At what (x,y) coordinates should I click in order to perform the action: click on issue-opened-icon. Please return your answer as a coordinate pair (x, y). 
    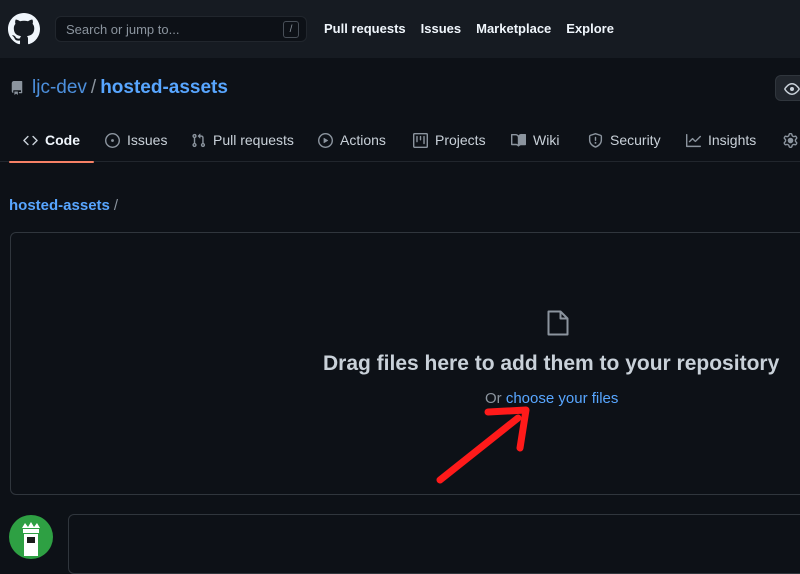
    Looking at the image, I should click on (112, 140).